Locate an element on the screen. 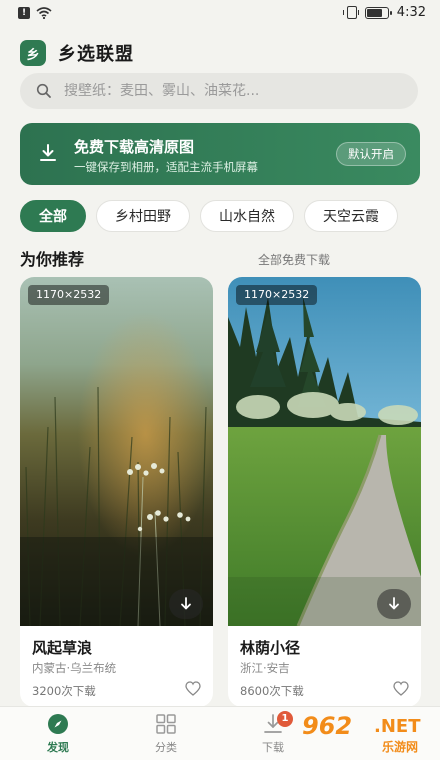 The width and height of the screenshot is (440, 760). app-logo: 乡 is located at coordinates (33, 53).